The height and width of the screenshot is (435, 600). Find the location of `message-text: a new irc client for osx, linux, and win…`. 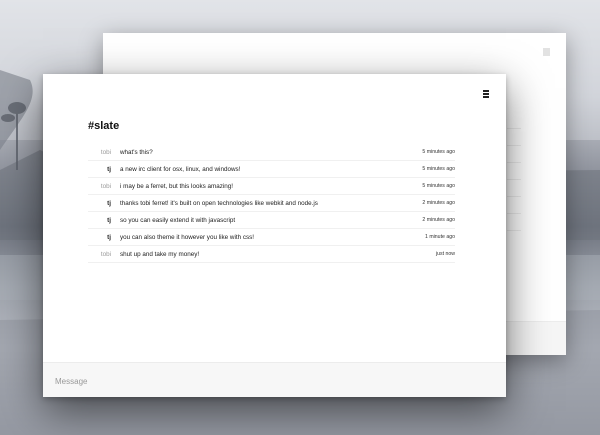

message-text: a new irc client for osx, linux, and win… is located at coordinates (180, 169).